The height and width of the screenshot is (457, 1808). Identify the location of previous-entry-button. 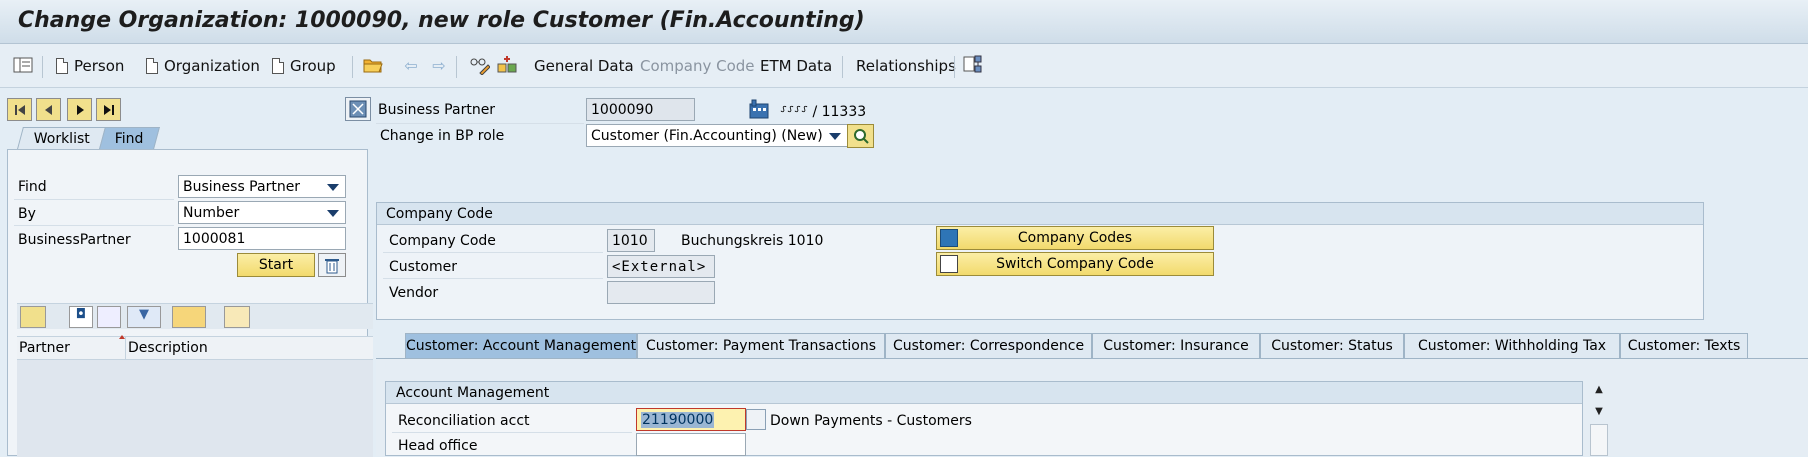
(48, 109).